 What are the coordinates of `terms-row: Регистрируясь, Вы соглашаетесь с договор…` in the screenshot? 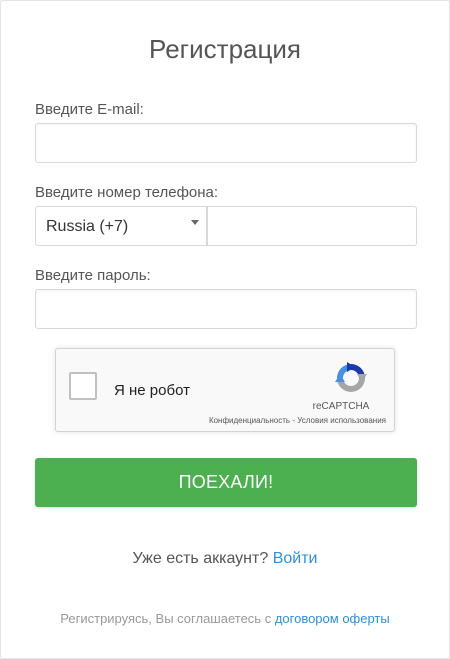 It's located at (225, 618).